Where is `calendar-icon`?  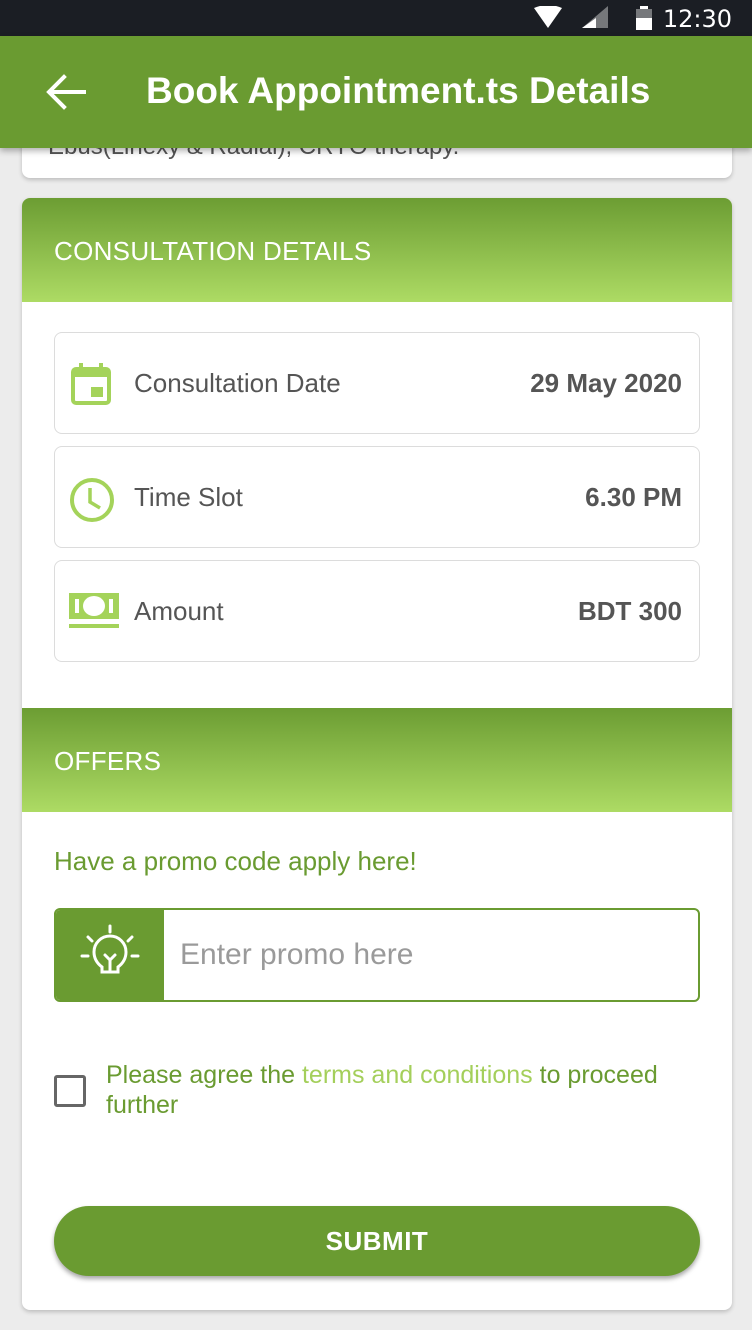
calendar-icon is located at coordinates (91, 384).